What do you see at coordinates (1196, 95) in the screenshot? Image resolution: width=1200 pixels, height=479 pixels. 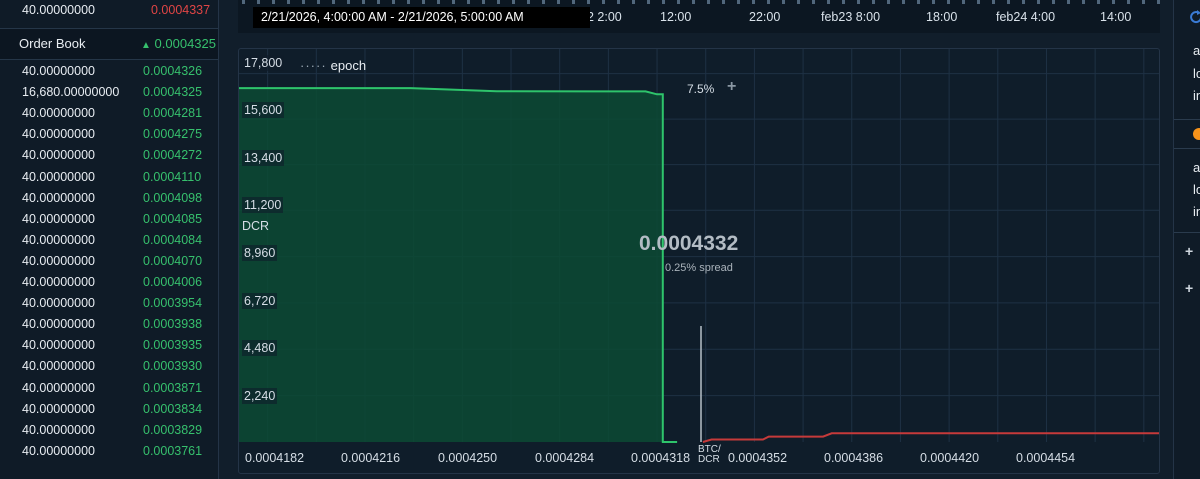 I see `right-panel-text: in` at bounding box center [1196, 95].